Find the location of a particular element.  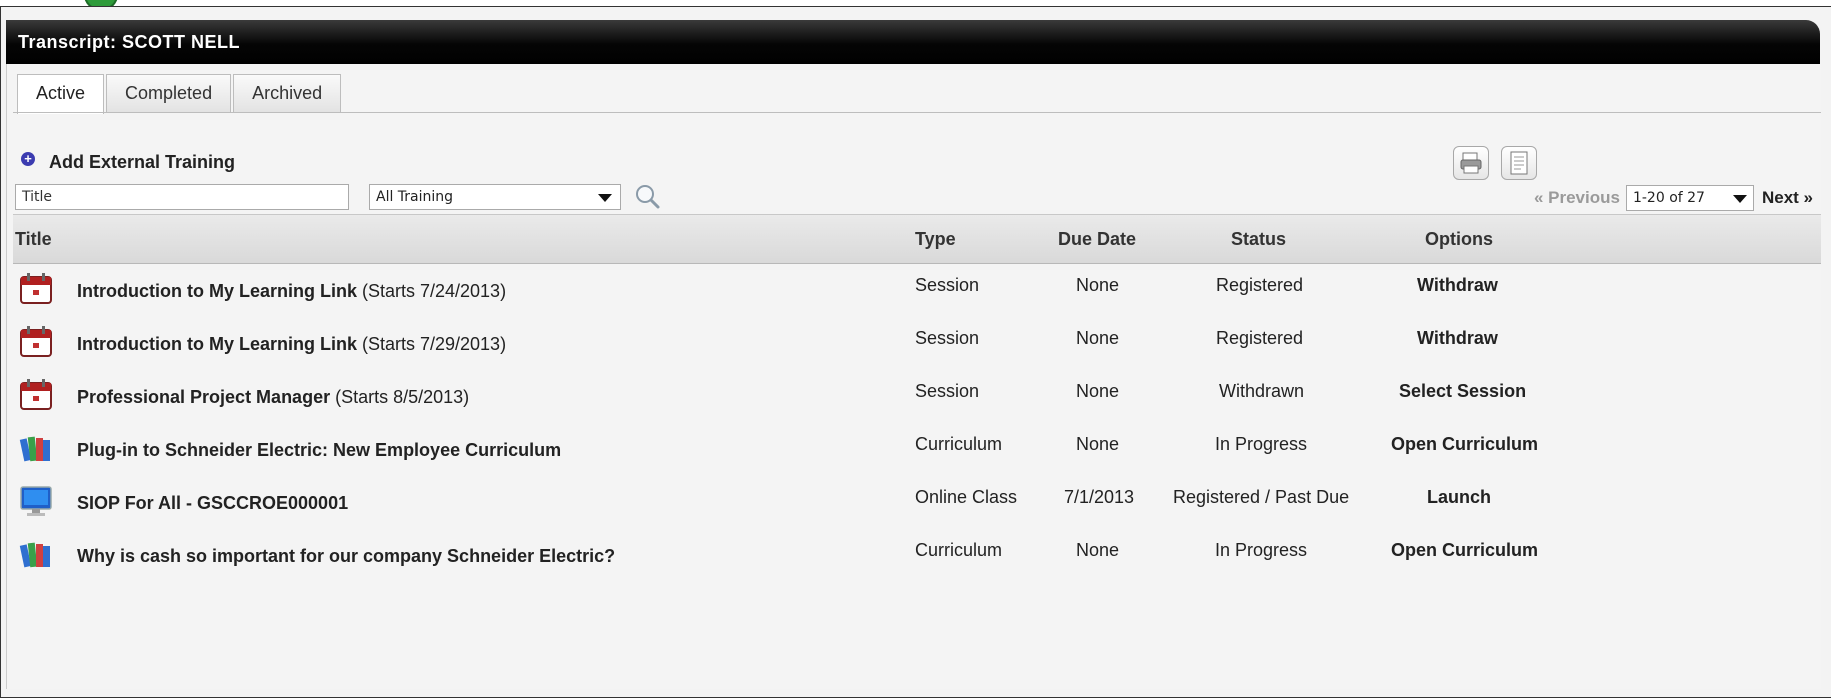

print-button is located at coordinates (1471, 163).